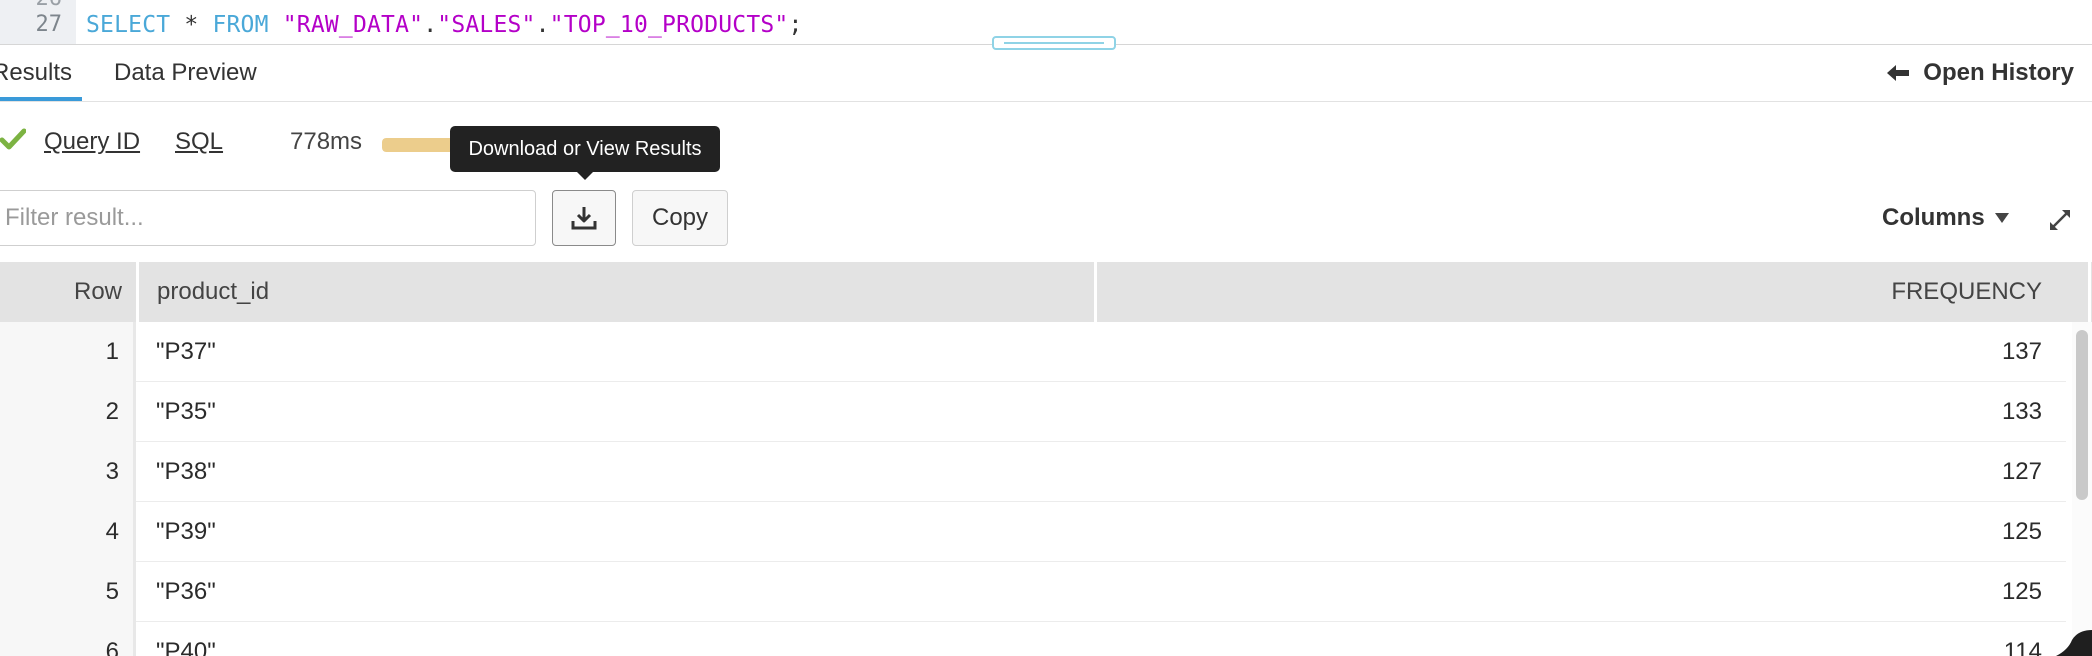  Describe the element at coordinates (1933, 217) in the screenshot. I see `columns-label: Columns` at that location.